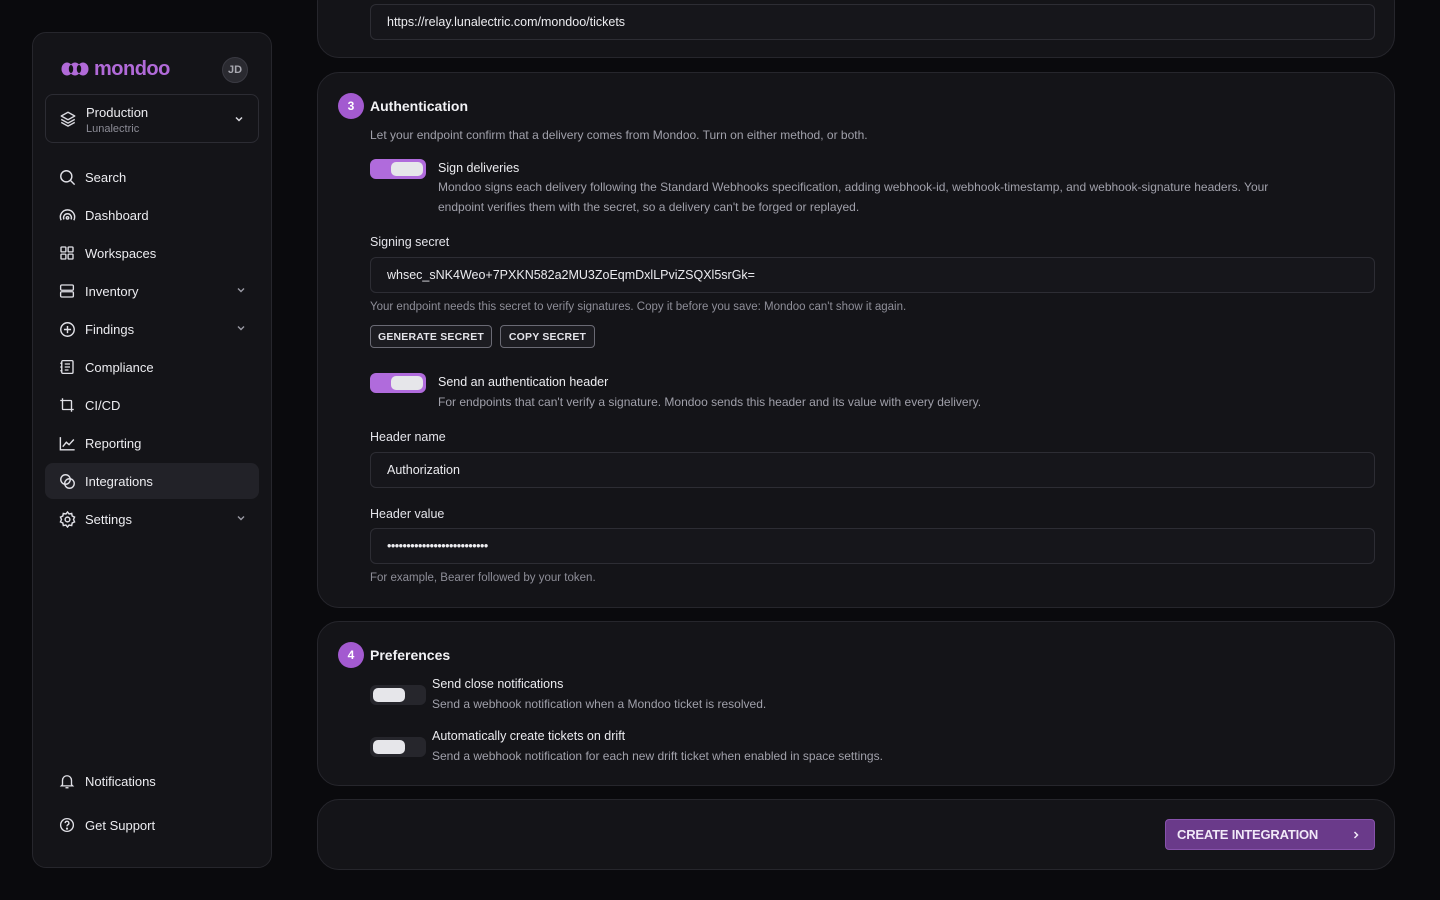  I want to click on bell-icon, so click(67, 781).